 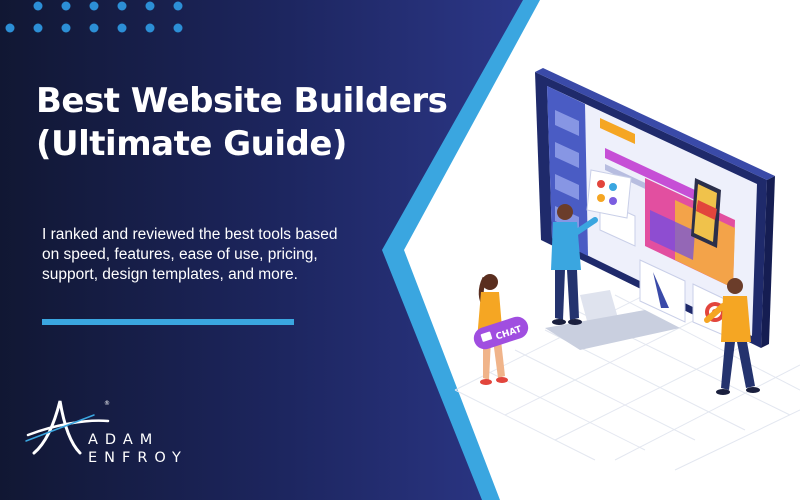 What do you see at coordinates (107, 403) in the screenshot?
I see `trademark-symbol: ®` at bounding box center [107, 403].